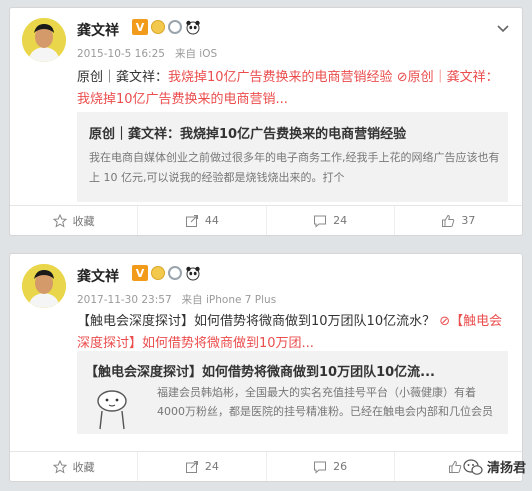  I want to click on repost-button: 44, so click(202, 220).